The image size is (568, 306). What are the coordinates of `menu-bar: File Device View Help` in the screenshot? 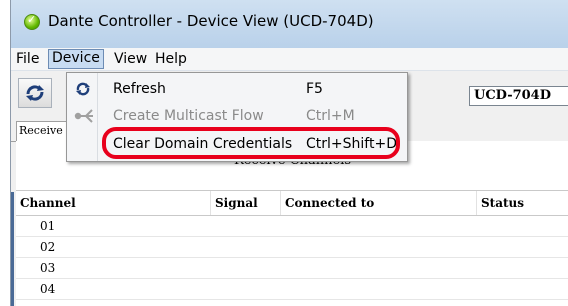 It's located at (289, 59).